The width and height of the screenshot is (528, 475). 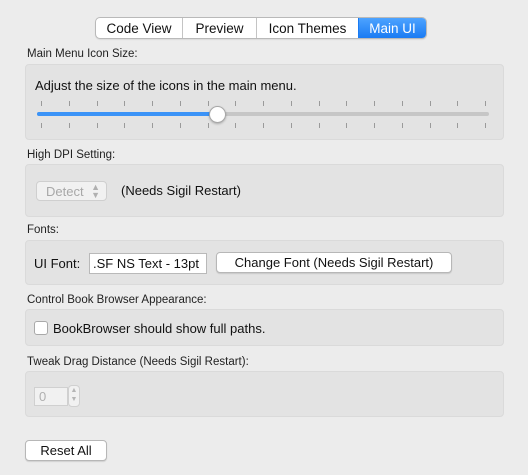 I want to click on book-browser-section-label: Control Book Browser Appearance:, so click(x=117, y=300).